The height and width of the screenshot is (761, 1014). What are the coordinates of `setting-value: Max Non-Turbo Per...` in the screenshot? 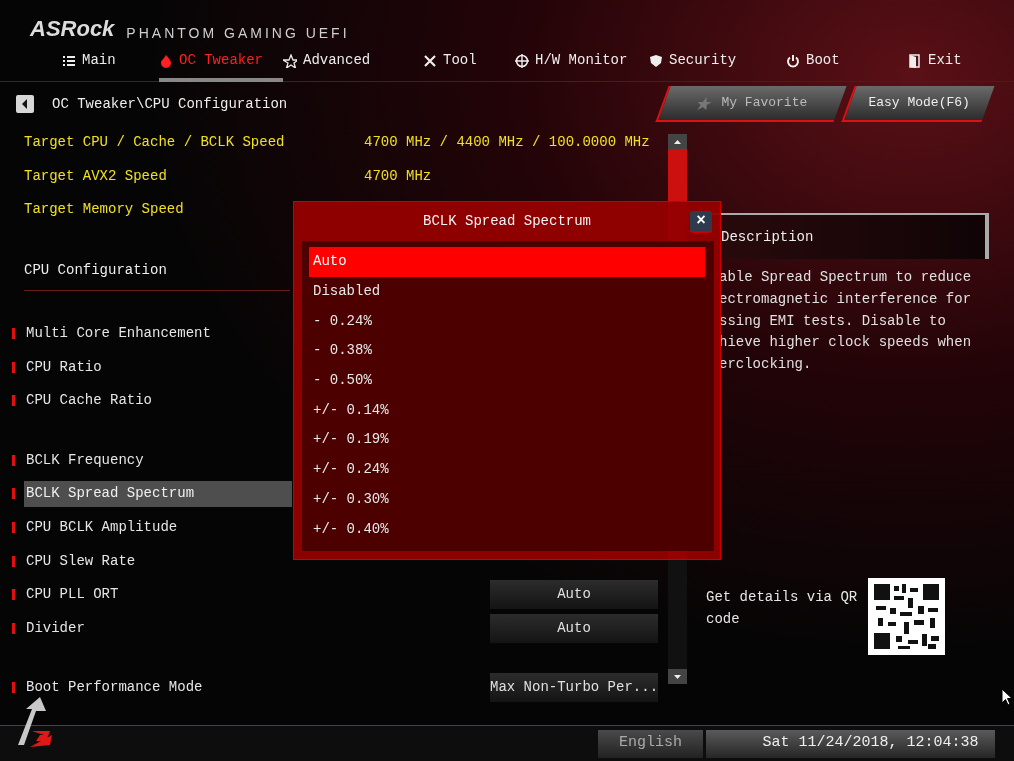 It's located at (574, 688).